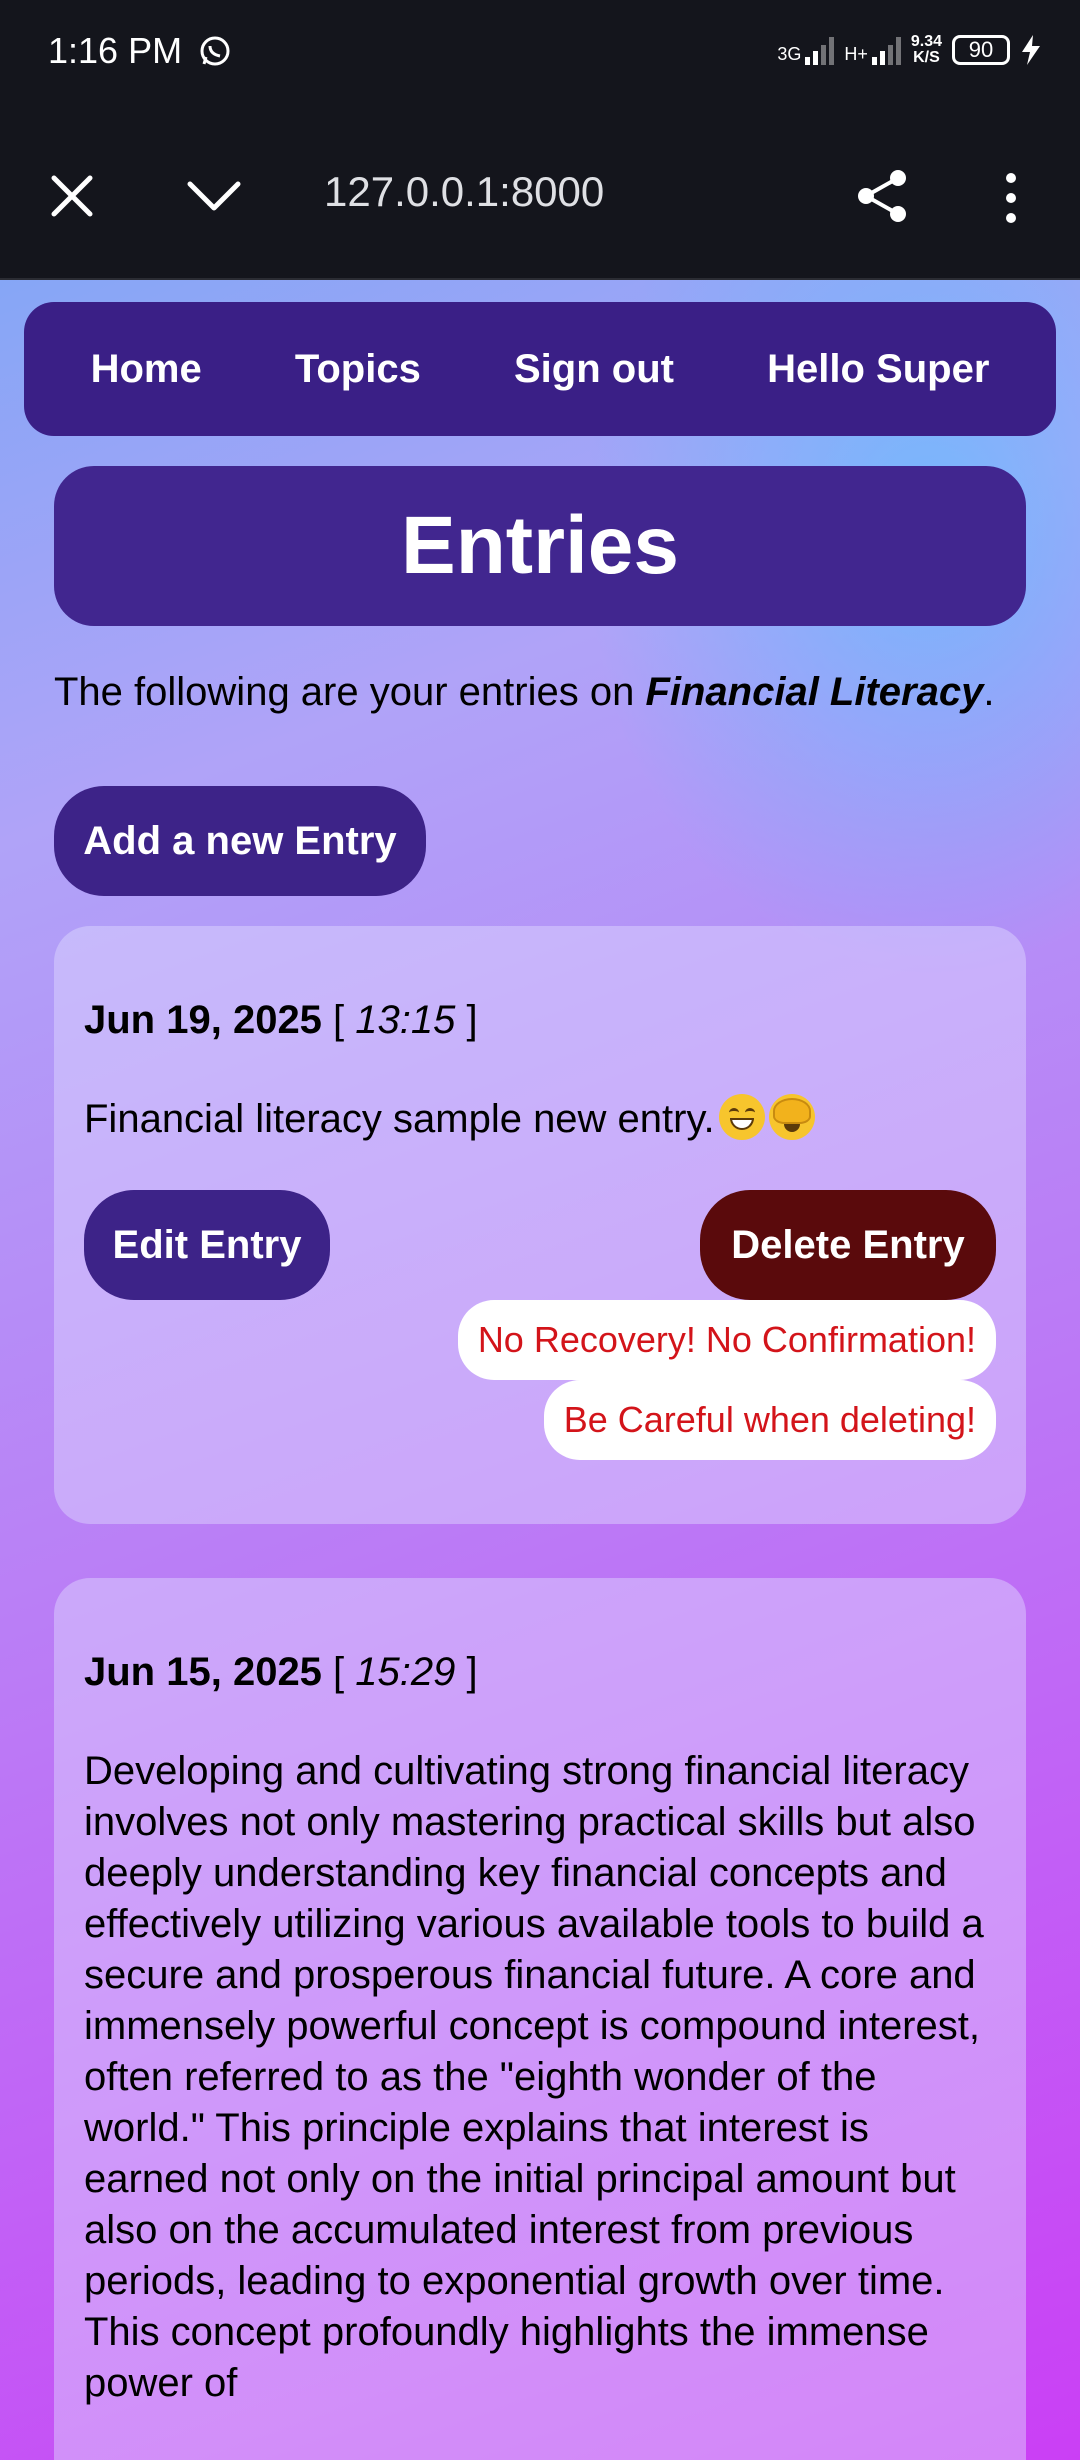 The height and width of the screenshot is (2460, 1080). Describe the element at coordinates (1011, 198) in the screenshot. I see `more-options-icon` at that location.